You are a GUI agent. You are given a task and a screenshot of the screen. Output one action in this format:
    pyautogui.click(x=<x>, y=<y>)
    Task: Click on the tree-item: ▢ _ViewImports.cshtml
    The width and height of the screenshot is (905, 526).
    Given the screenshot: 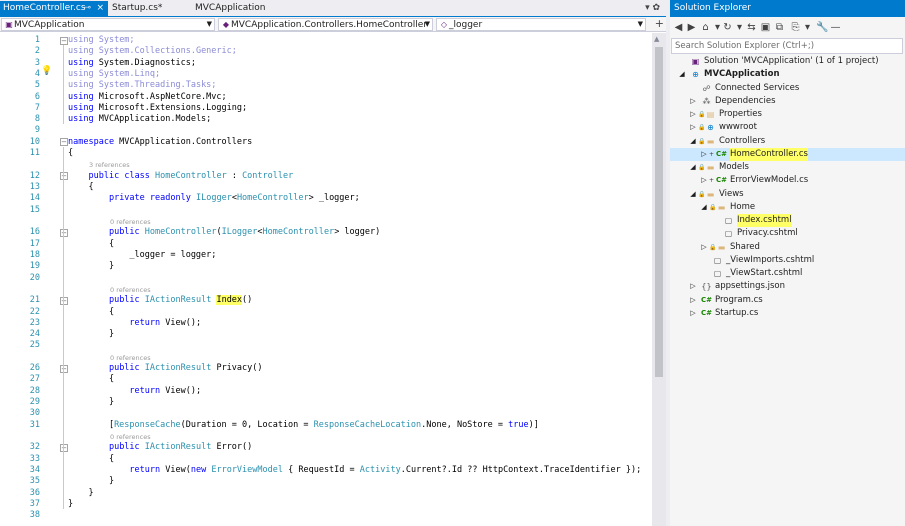 What is the action you would take?
    pyautogui.click(x=787, y=260)
    